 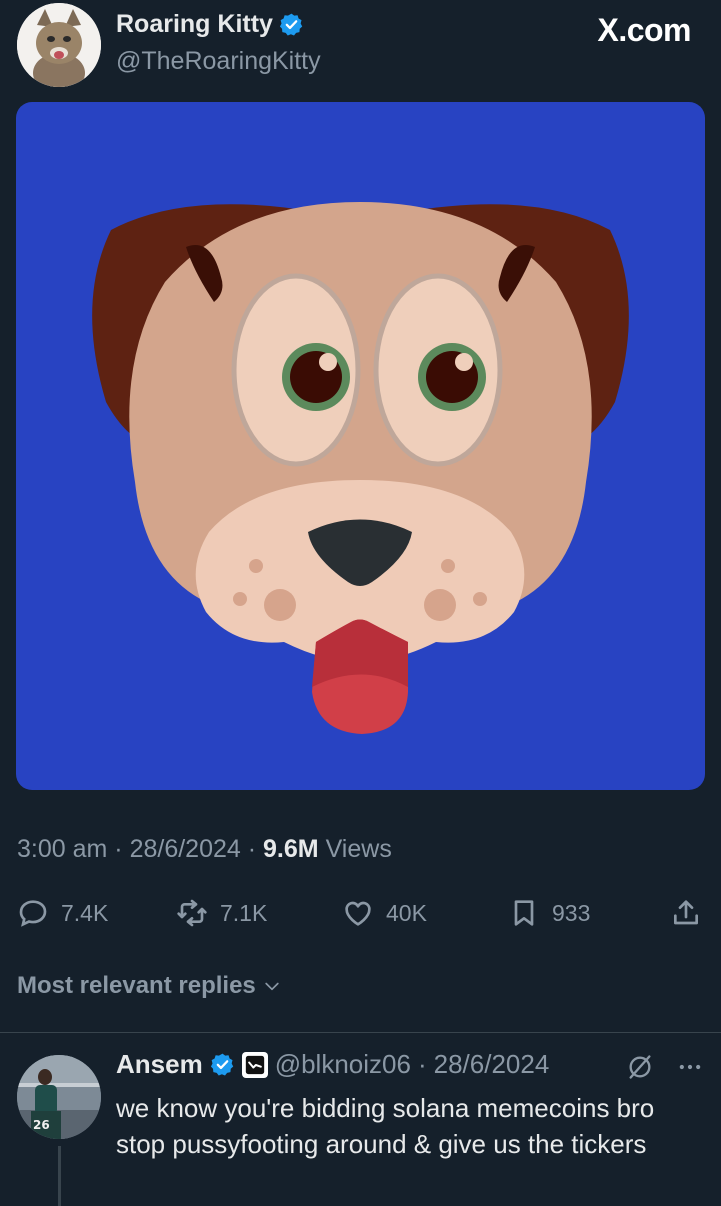 I want to click on repost-count: 7.1K, so click(x=244, y=912).